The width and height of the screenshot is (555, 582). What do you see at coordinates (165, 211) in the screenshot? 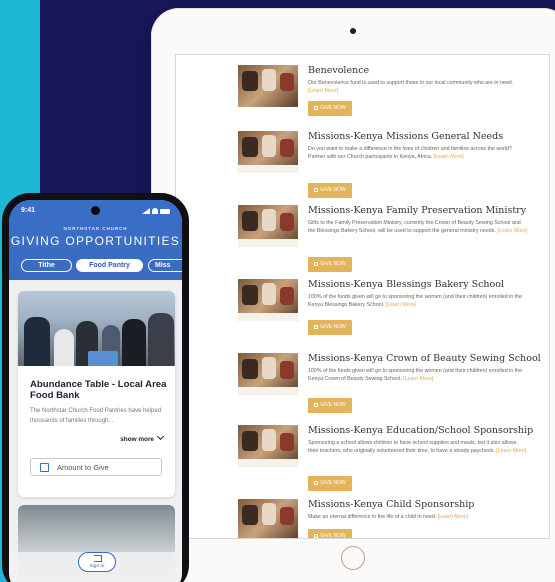
I see `battery-icon` at bounding box center [165, 211].